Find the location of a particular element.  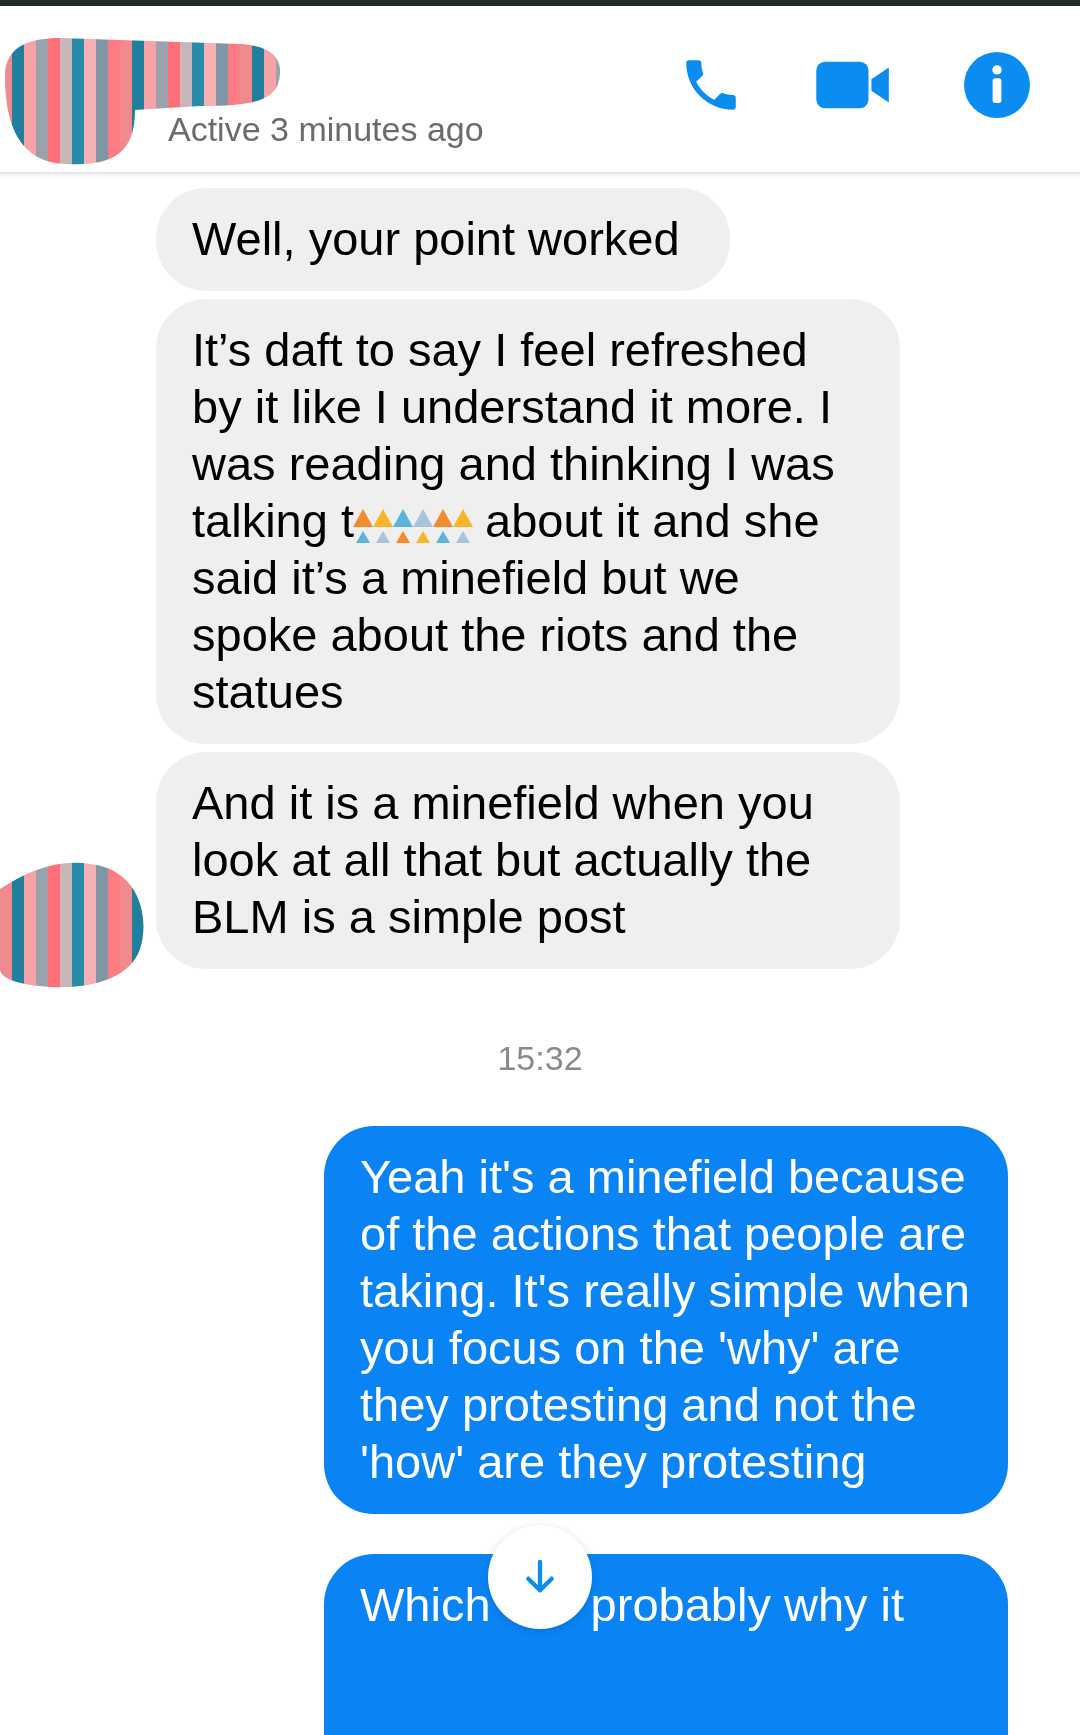

message-text: said it’s a minefield but we spoke about the riots and the statues is located at coordinates (495, 634).